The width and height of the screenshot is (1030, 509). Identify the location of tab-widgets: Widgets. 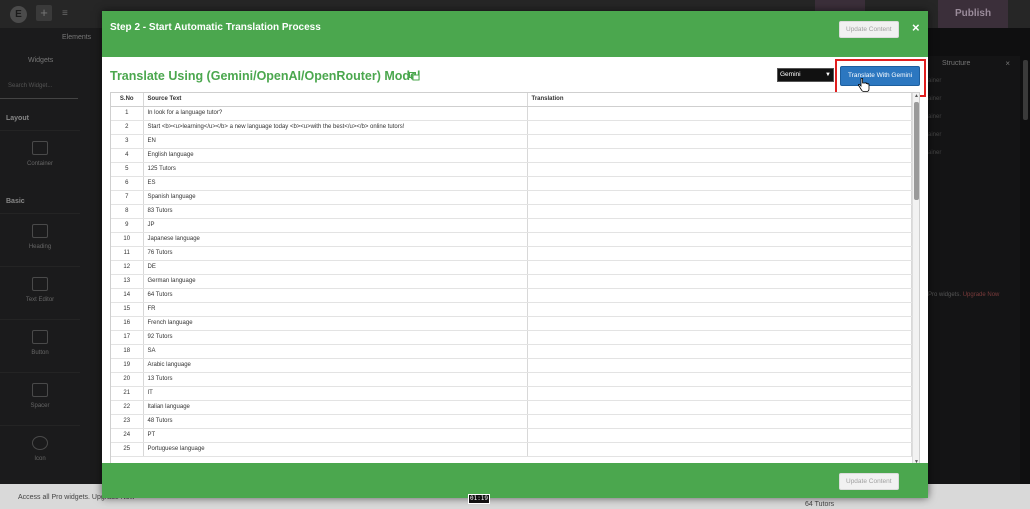
(40, 60).